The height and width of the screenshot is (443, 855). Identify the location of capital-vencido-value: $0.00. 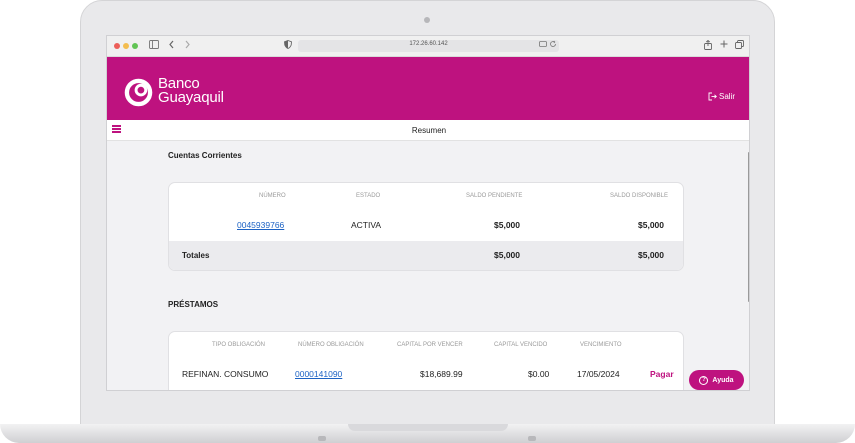
(539, 374).